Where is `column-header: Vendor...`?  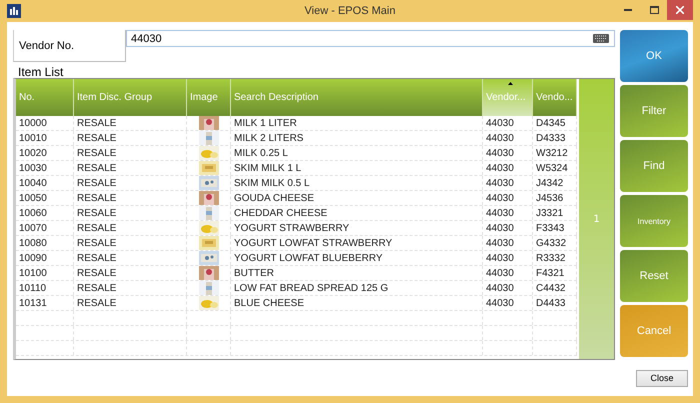 column-header: Vendor... is located at coordinates (508, 97).